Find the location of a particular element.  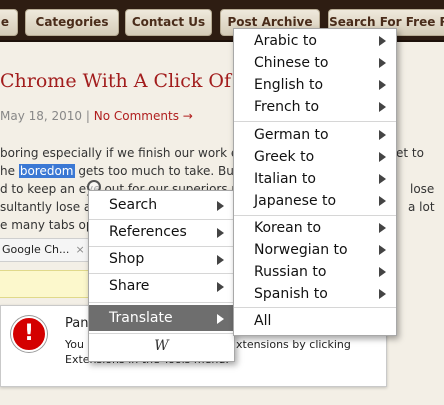

menu-item-french: French to is located at coordinates (315, 107).